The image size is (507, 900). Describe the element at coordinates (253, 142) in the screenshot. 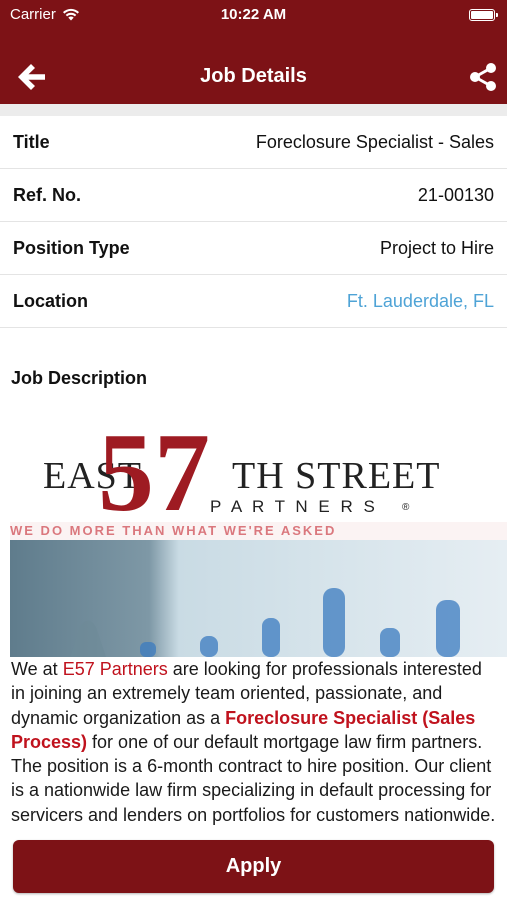

I see `detail-row-title: Title Foreclosure Specialist - Sales` at that location.